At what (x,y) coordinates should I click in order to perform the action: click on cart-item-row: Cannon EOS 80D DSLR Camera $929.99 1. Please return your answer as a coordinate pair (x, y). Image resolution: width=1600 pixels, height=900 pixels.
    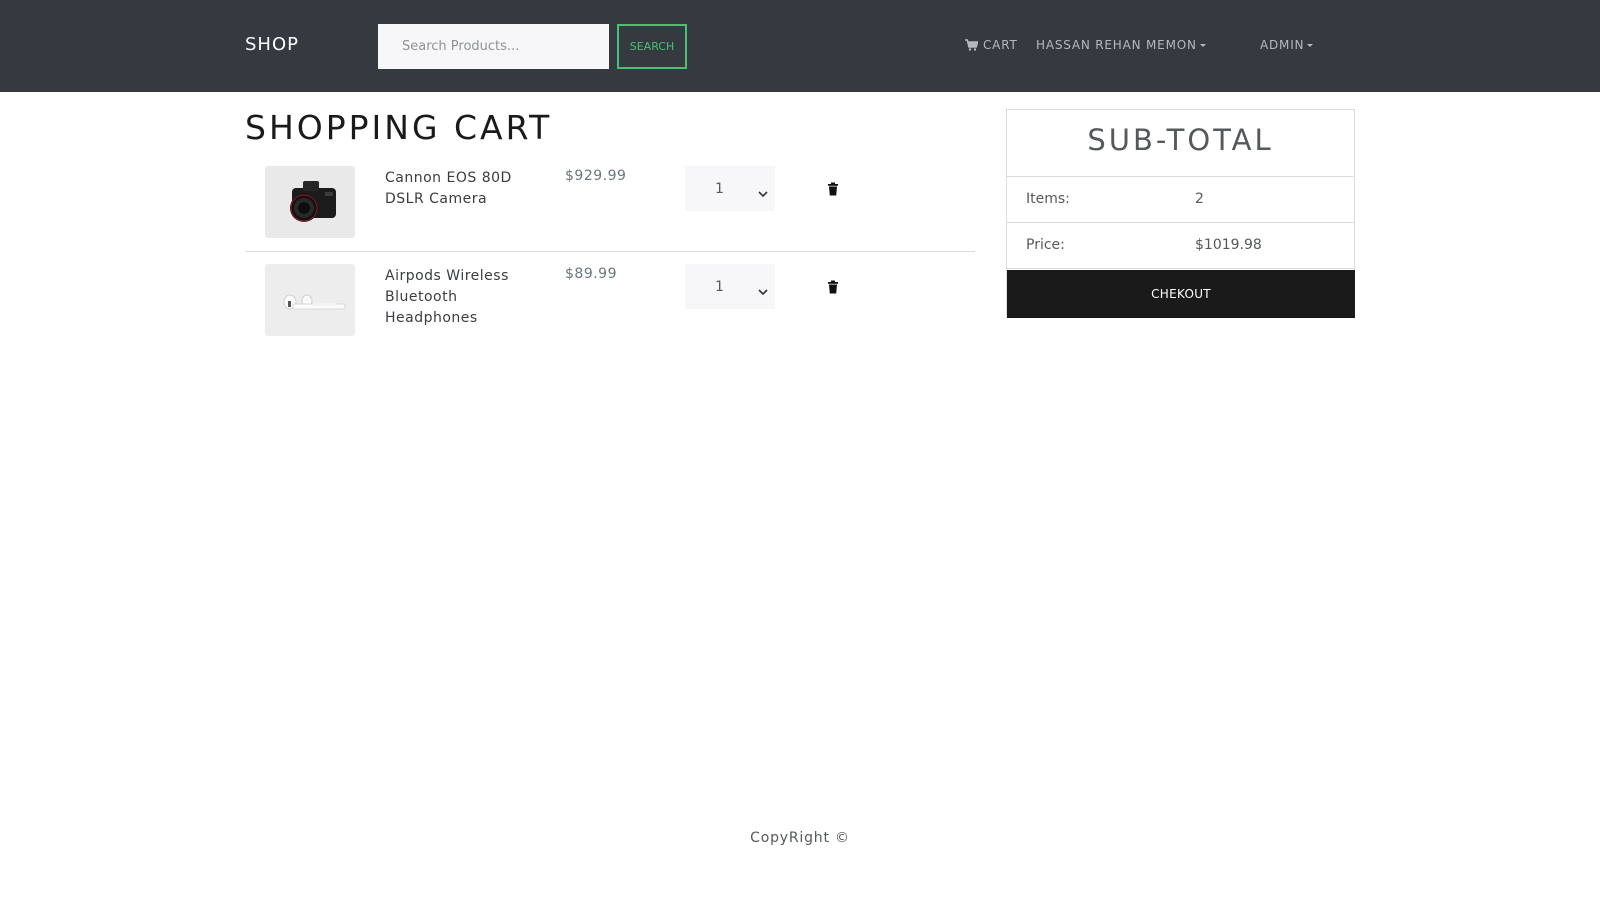
    Looking at the image, I should click on (610, 209).